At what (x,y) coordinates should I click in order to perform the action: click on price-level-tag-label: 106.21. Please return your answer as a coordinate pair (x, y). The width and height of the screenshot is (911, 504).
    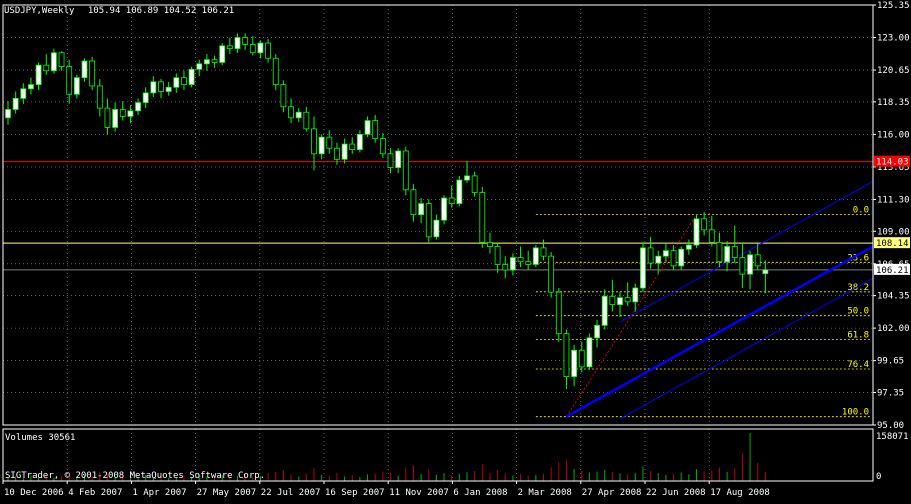
    Looking at the image, I should click on (892, 271).